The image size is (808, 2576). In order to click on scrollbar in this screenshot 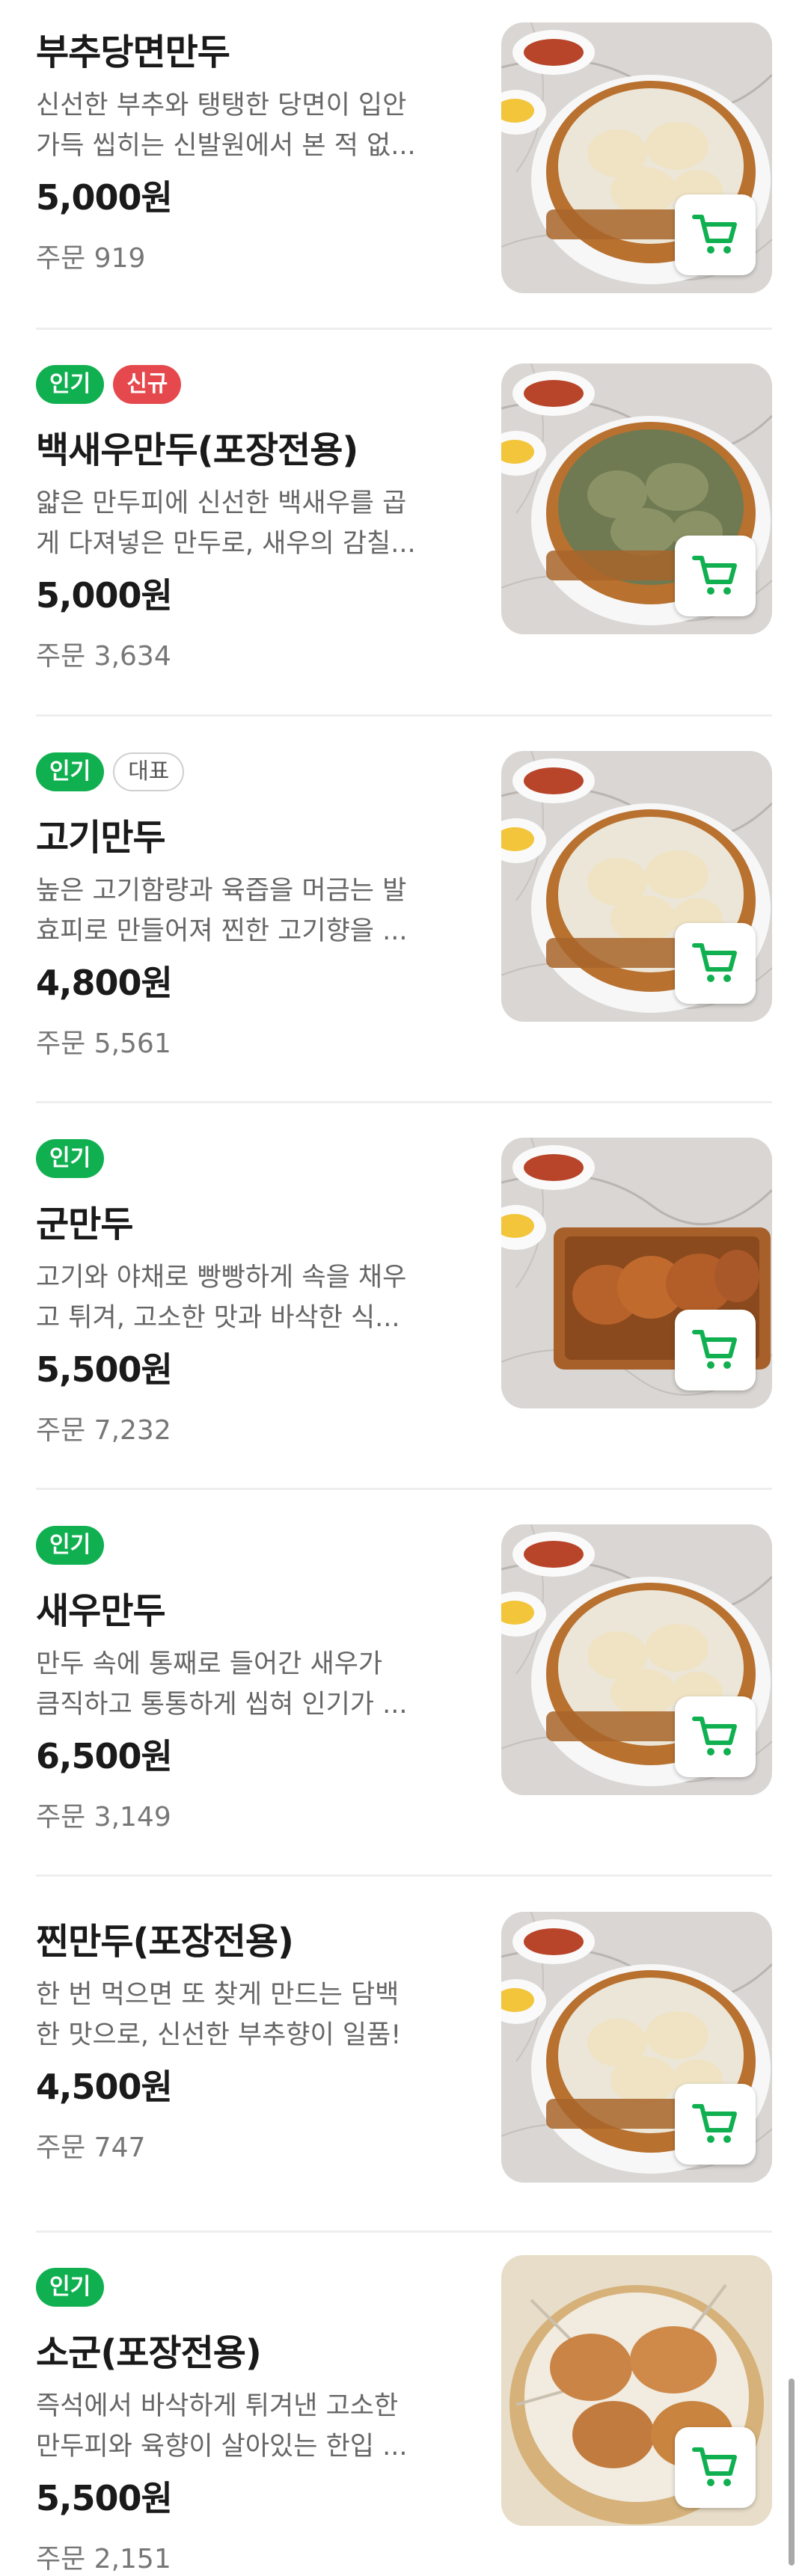, I will do `click(792, 2472)`.